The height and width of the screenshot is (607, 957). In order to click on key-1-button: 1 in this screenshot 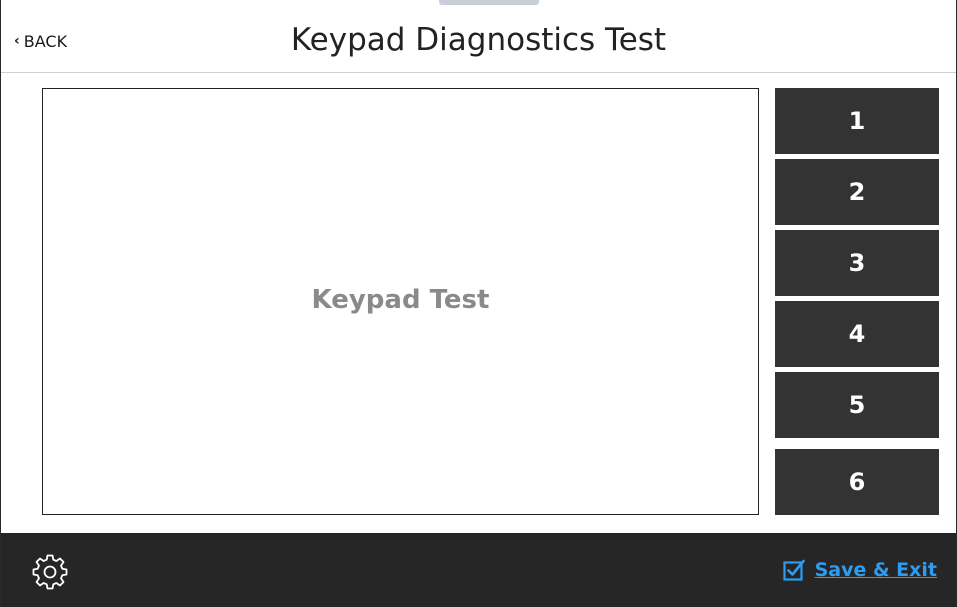, I will do `click(857, 121)`.